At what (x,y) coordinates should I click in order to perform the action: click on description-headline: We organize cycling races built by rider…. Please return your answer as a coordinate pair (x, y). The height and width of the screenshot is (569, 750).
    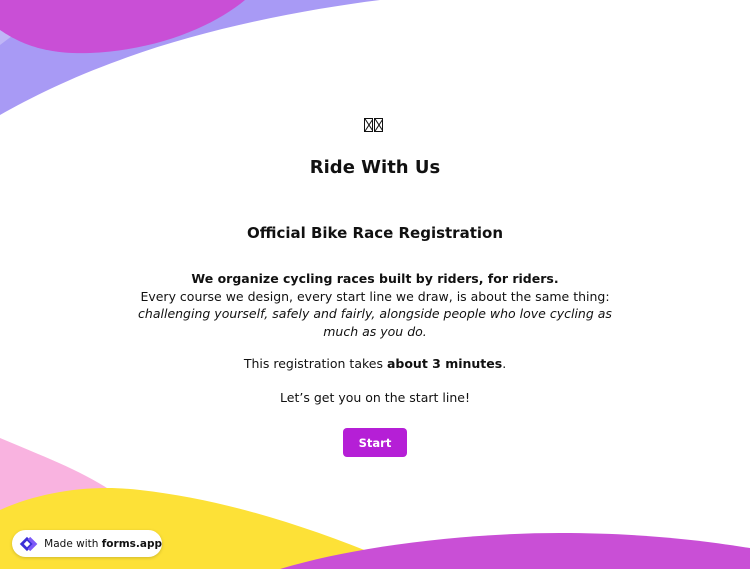
    Looking at the image, I should click on (375, 278).